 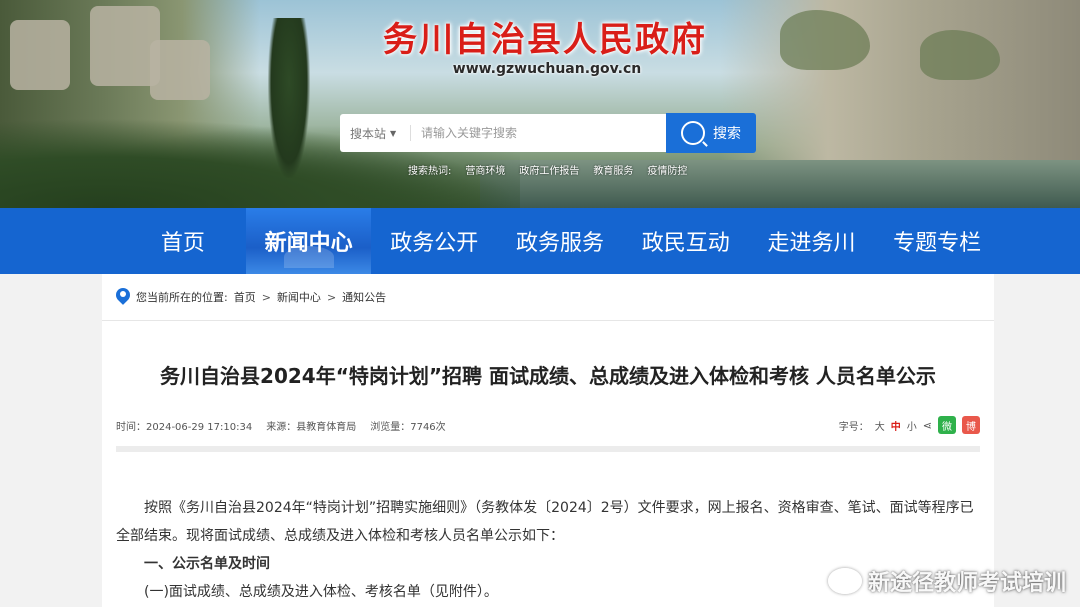 I want to click on watermark: 新途径教师考试培训, so click(x=946, y=581).